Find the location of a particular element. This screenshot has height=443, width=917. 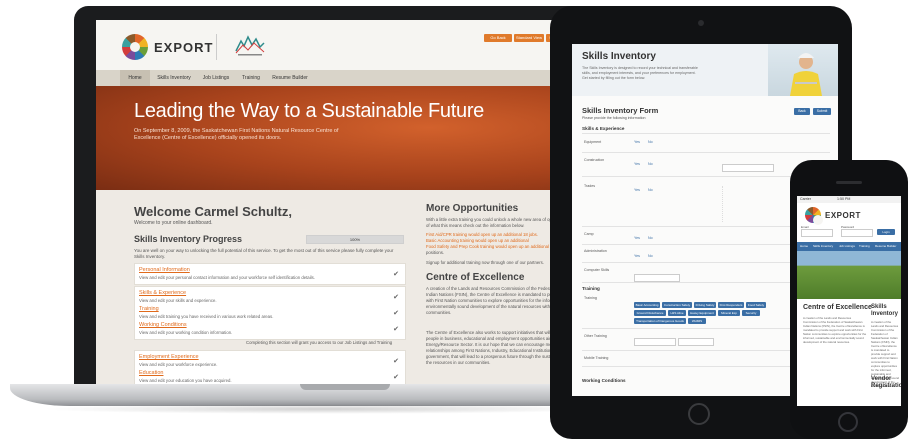

logo-text: EXPORT is located at coordinates (183, 47).